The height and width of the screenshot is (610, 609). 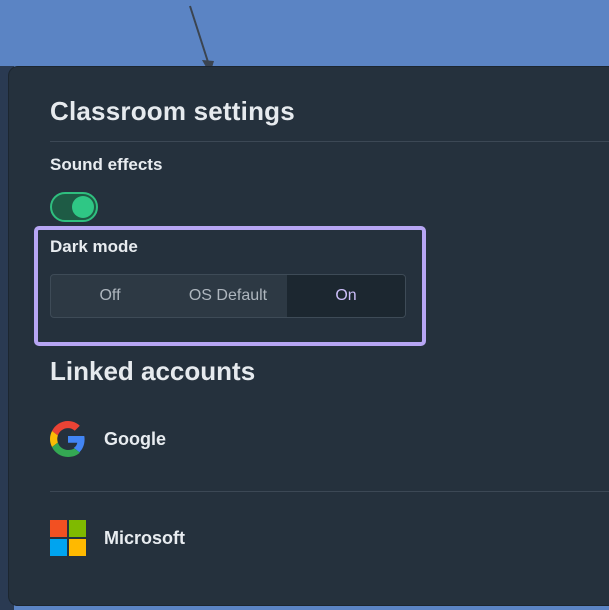 What do you see at coordinates (144, 537) in the screenshot?
I see `microsoft-account-label: Microsoft` at bounding box center [144, 537].